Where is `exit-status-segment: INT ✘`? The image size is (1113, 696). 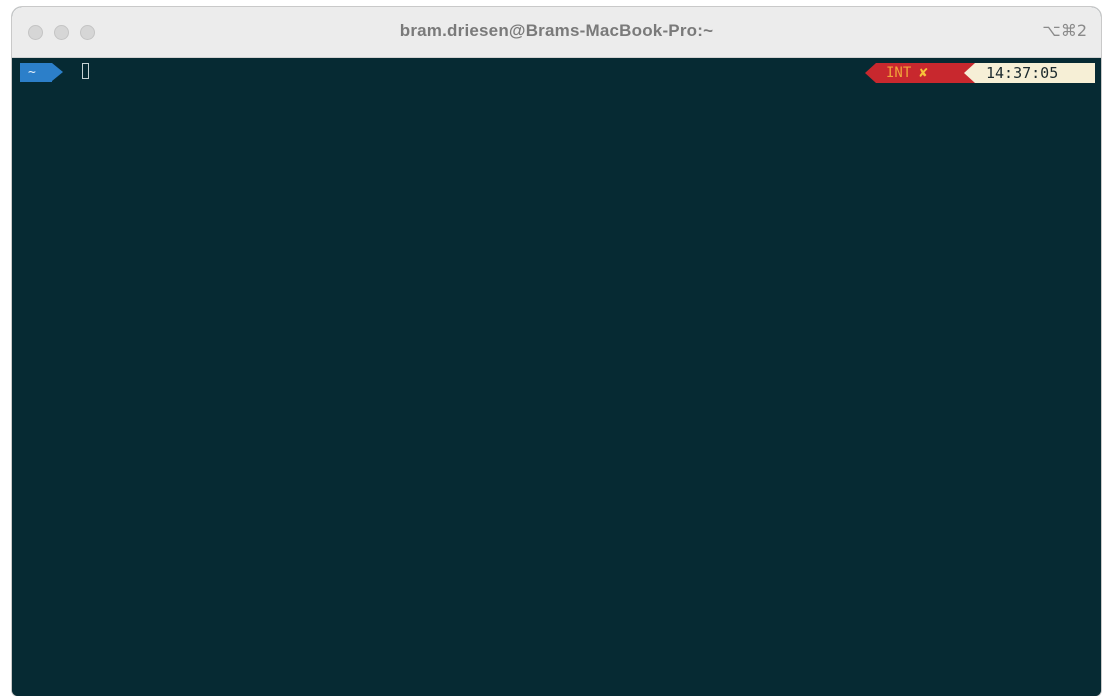
exit-status-segment: INT ✘ is located at coordinates (925, 73).